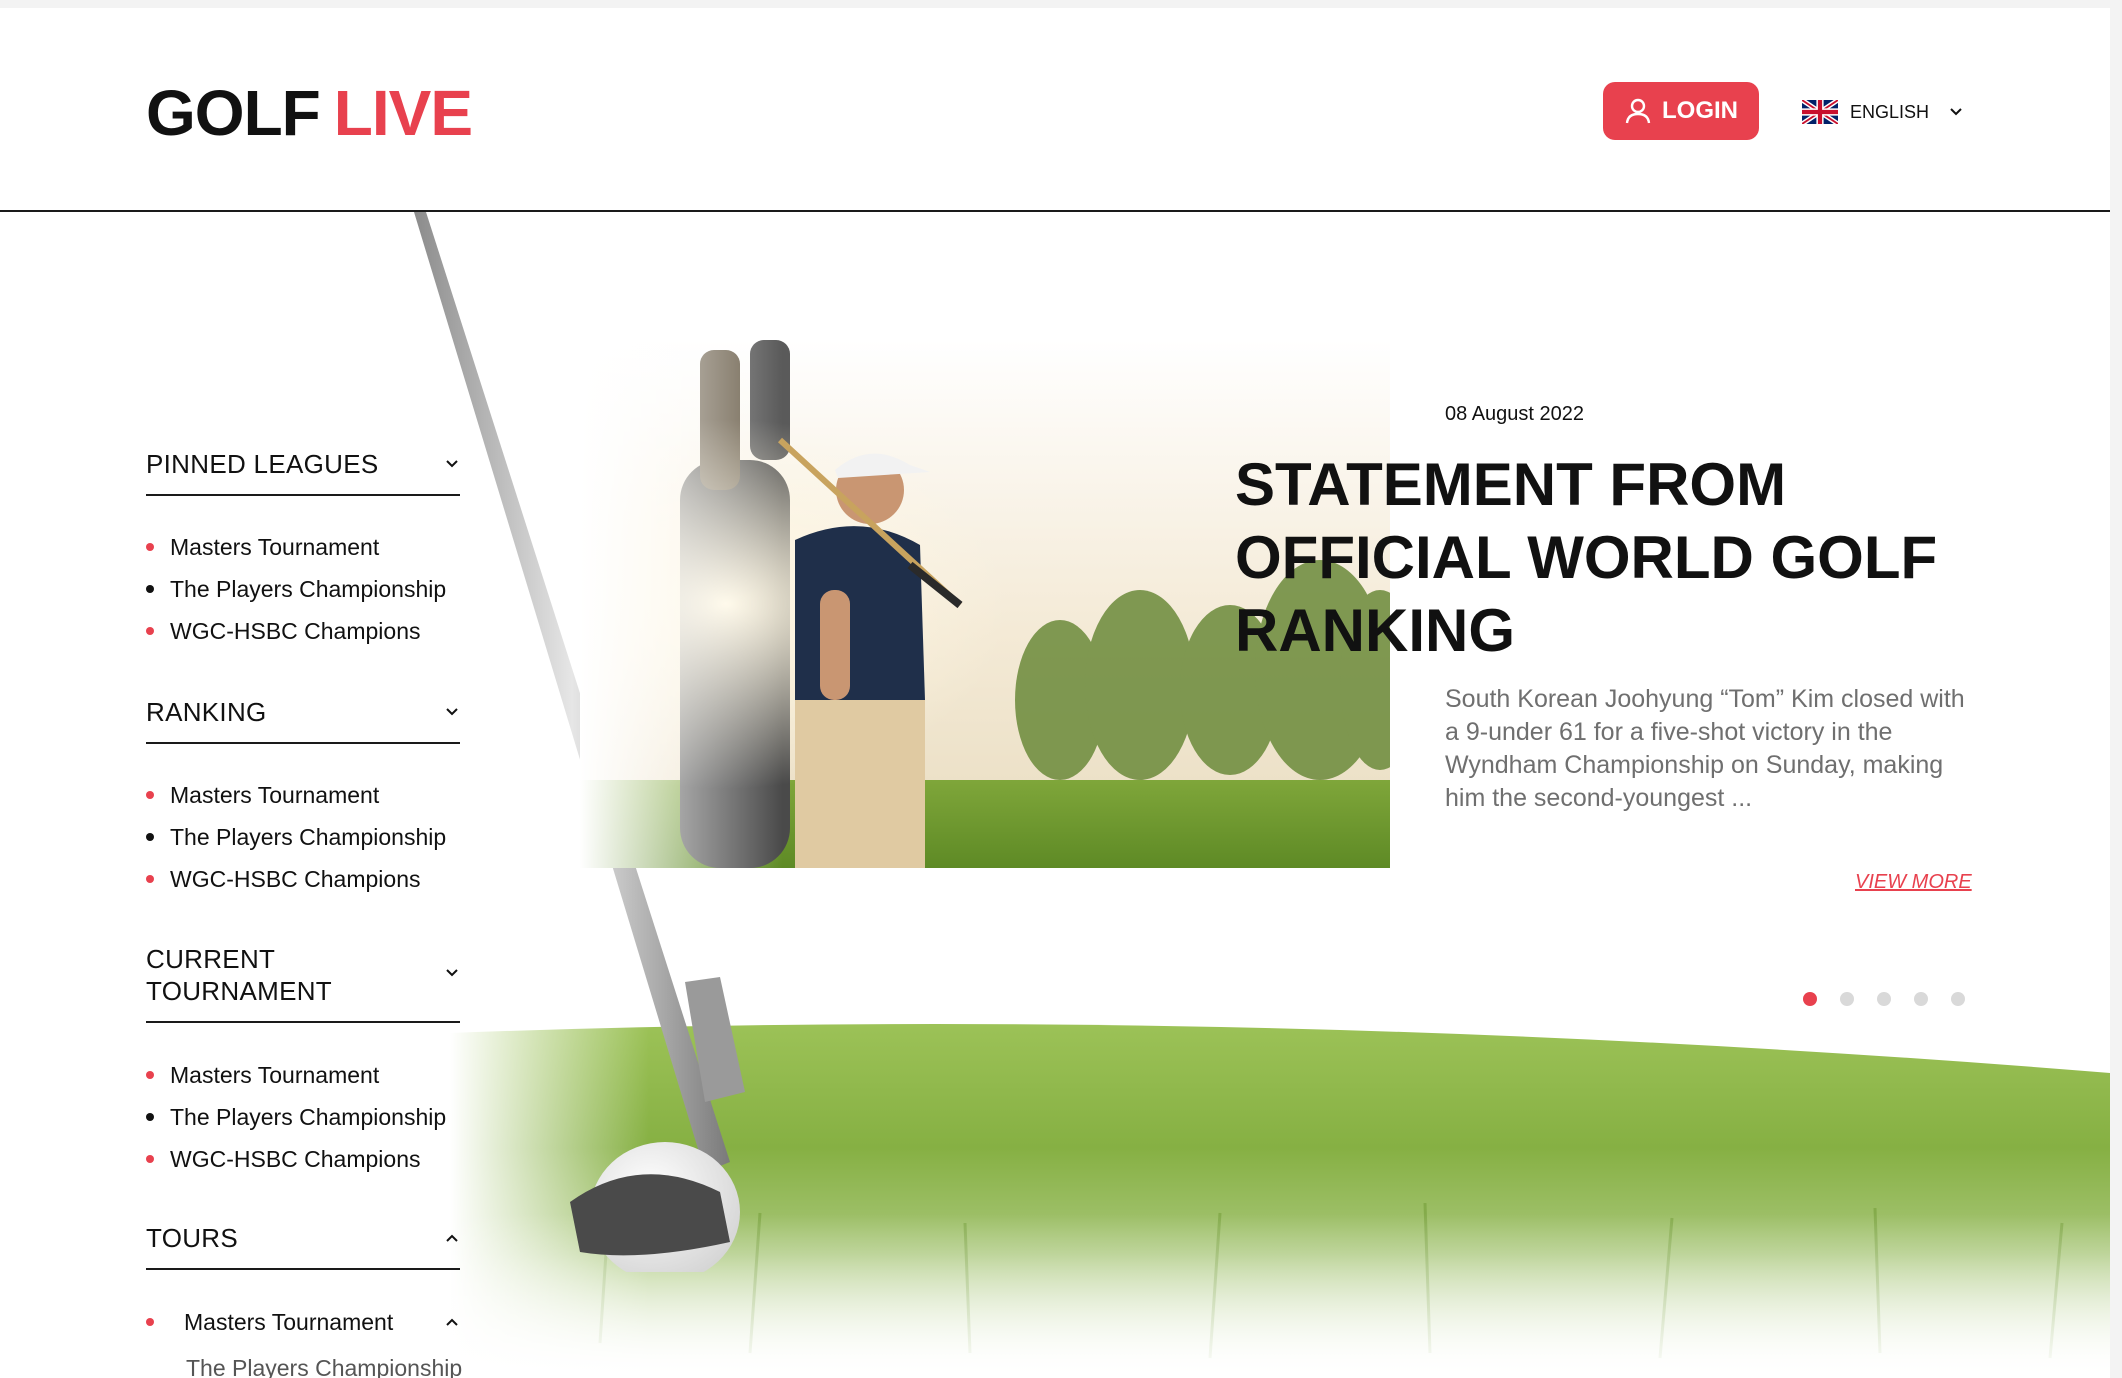 This screenshot has width=2122, height=1378. I want to click on login-button: LOGIN, so click(1681, 111).